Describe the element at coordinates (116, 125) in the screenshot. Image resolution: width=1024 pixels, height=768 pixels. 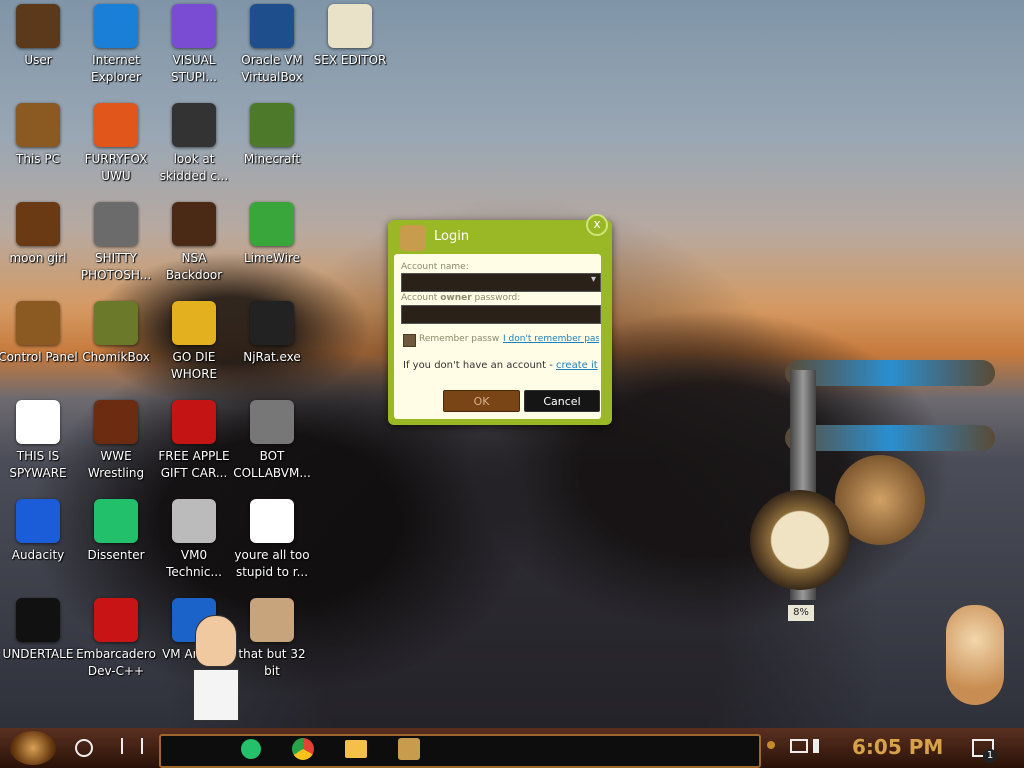
I see `firefox-icon` at that location.